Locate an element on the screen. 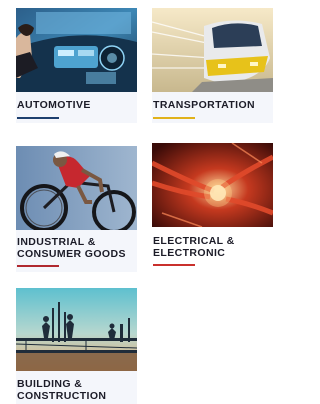  category-card-automotive: AUTOMOTIVE is located at coordinates (76, 65).